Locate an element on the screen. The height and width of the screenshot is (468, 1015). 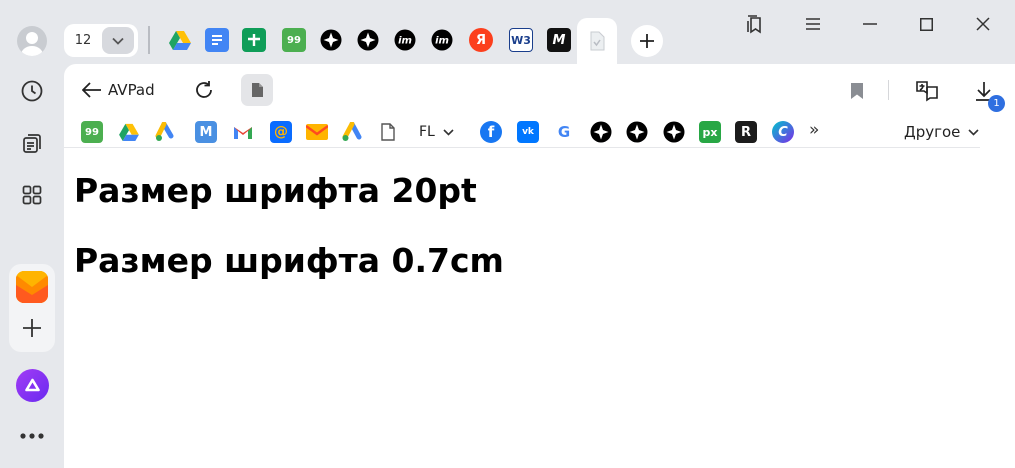
tab-m-logo: M is located at coordinates (559, 40).